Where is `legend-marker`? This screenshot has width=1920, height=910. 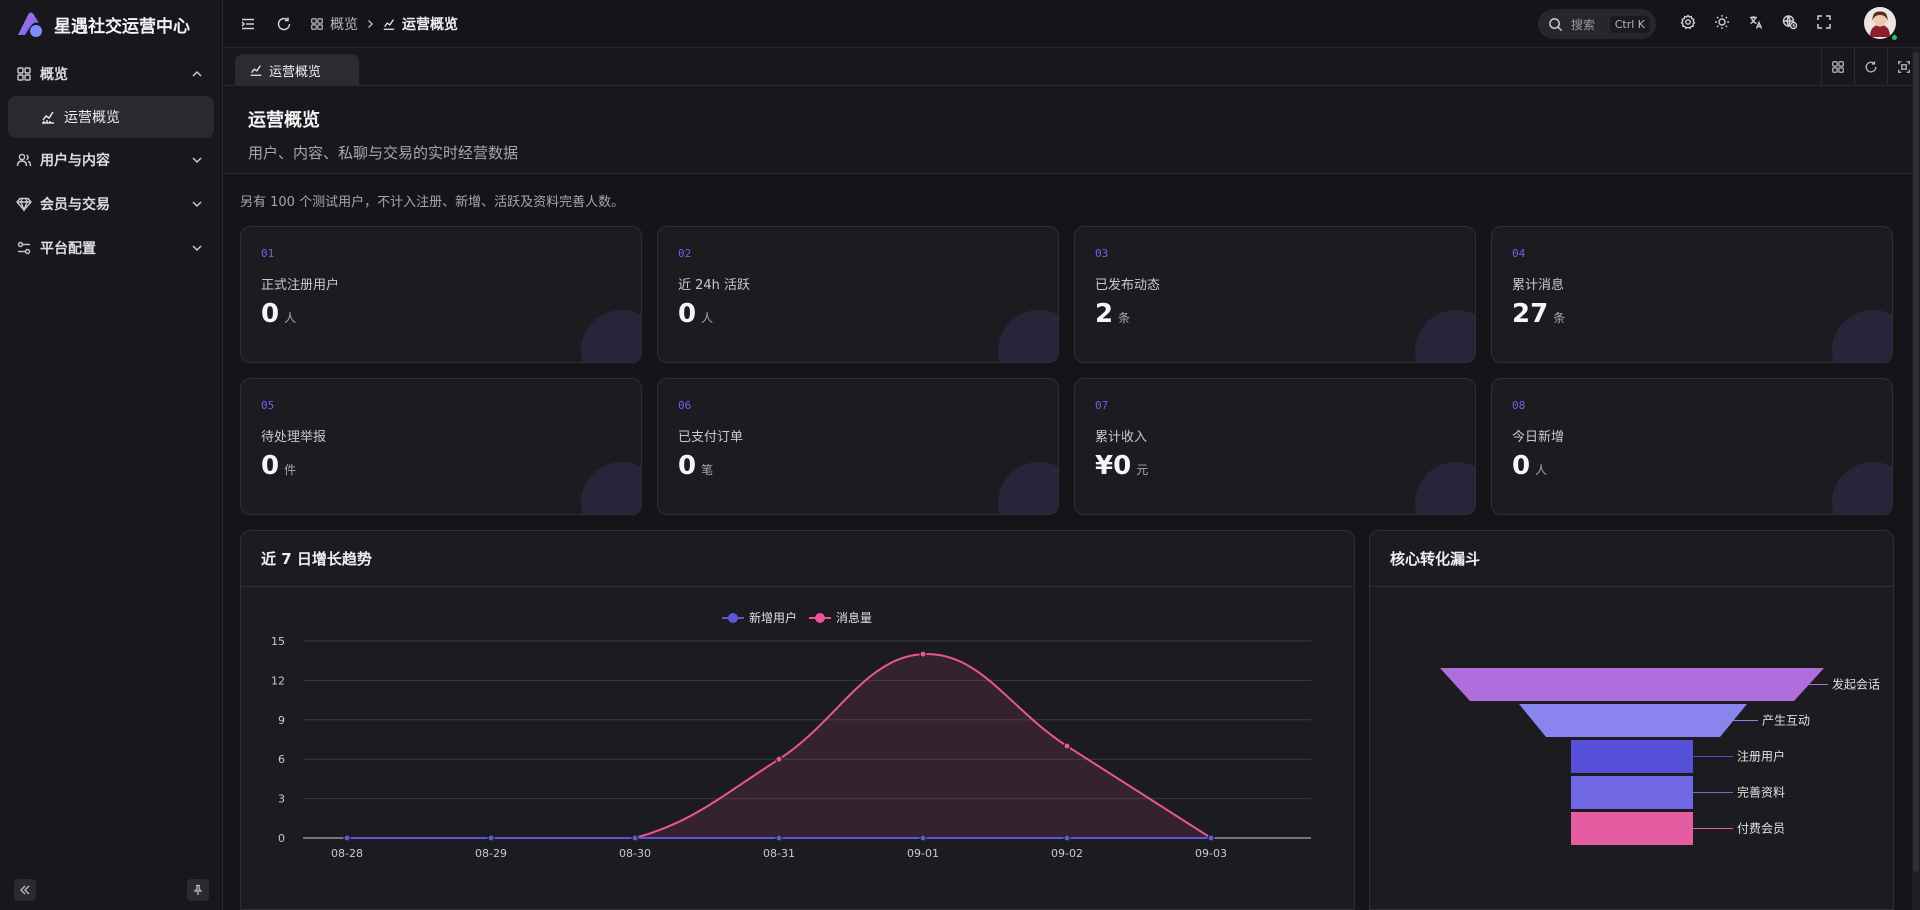
legend-marker is located at coordinates (820, 618).